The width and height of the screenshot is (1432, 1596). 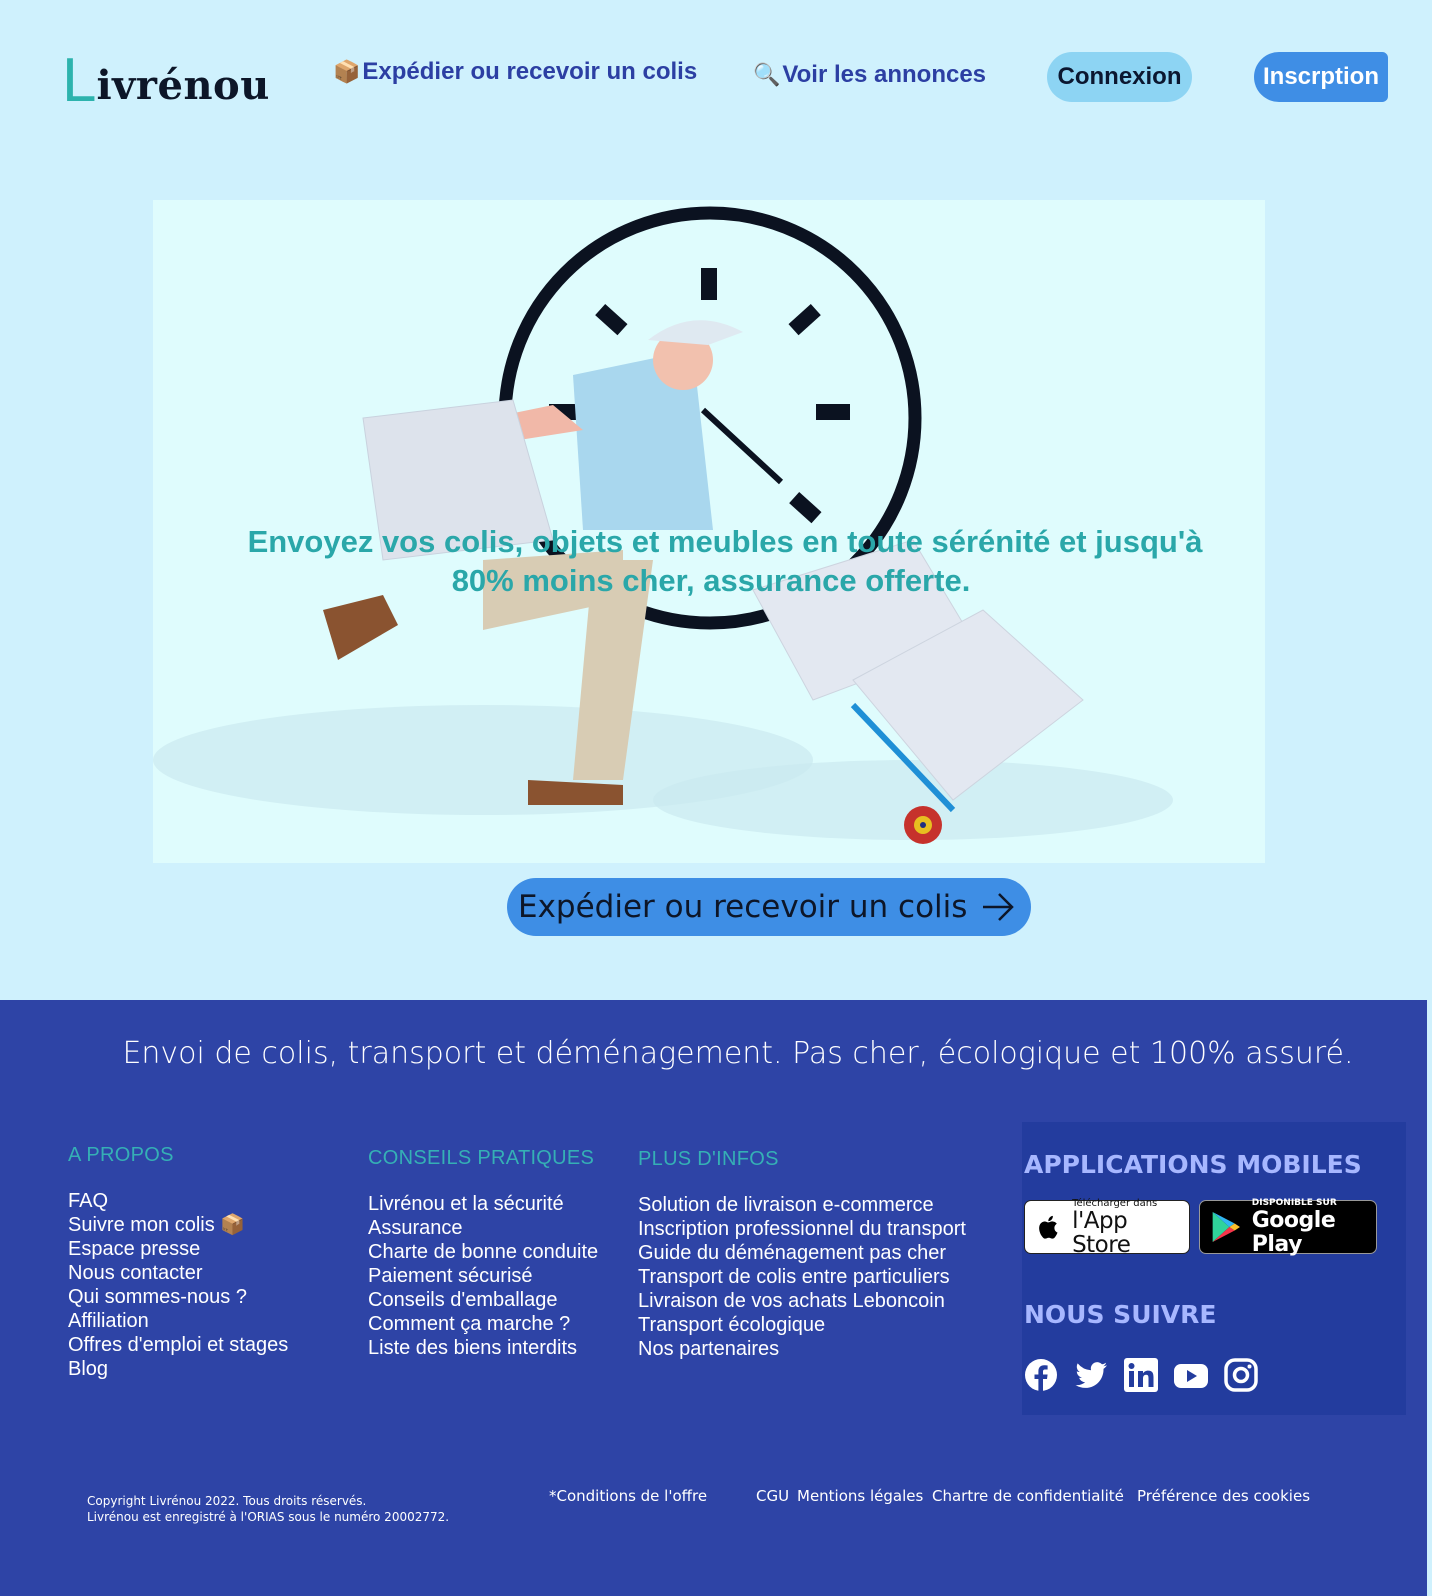 What do you see at coordinates (772, 1496) in the screenshot?
I see `cgu-link: CGU` at bounding box center [772, 1496].